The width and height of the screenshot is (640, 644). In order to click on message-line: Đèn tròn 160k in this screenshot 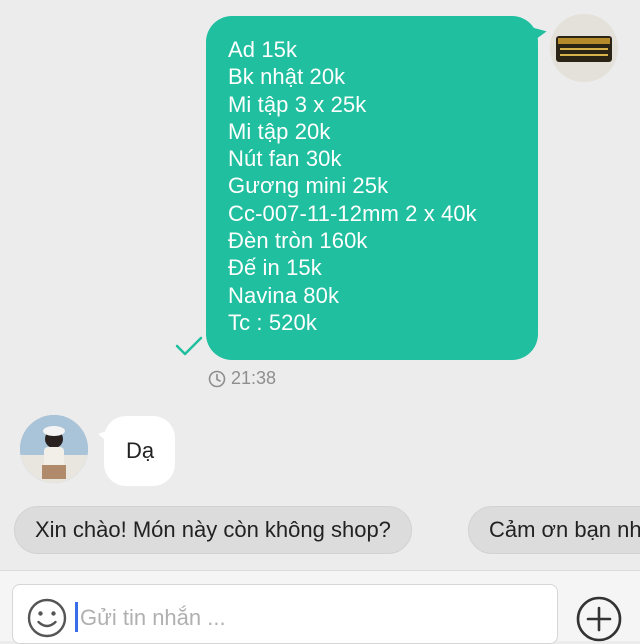, I will do `click(298, 241)`.